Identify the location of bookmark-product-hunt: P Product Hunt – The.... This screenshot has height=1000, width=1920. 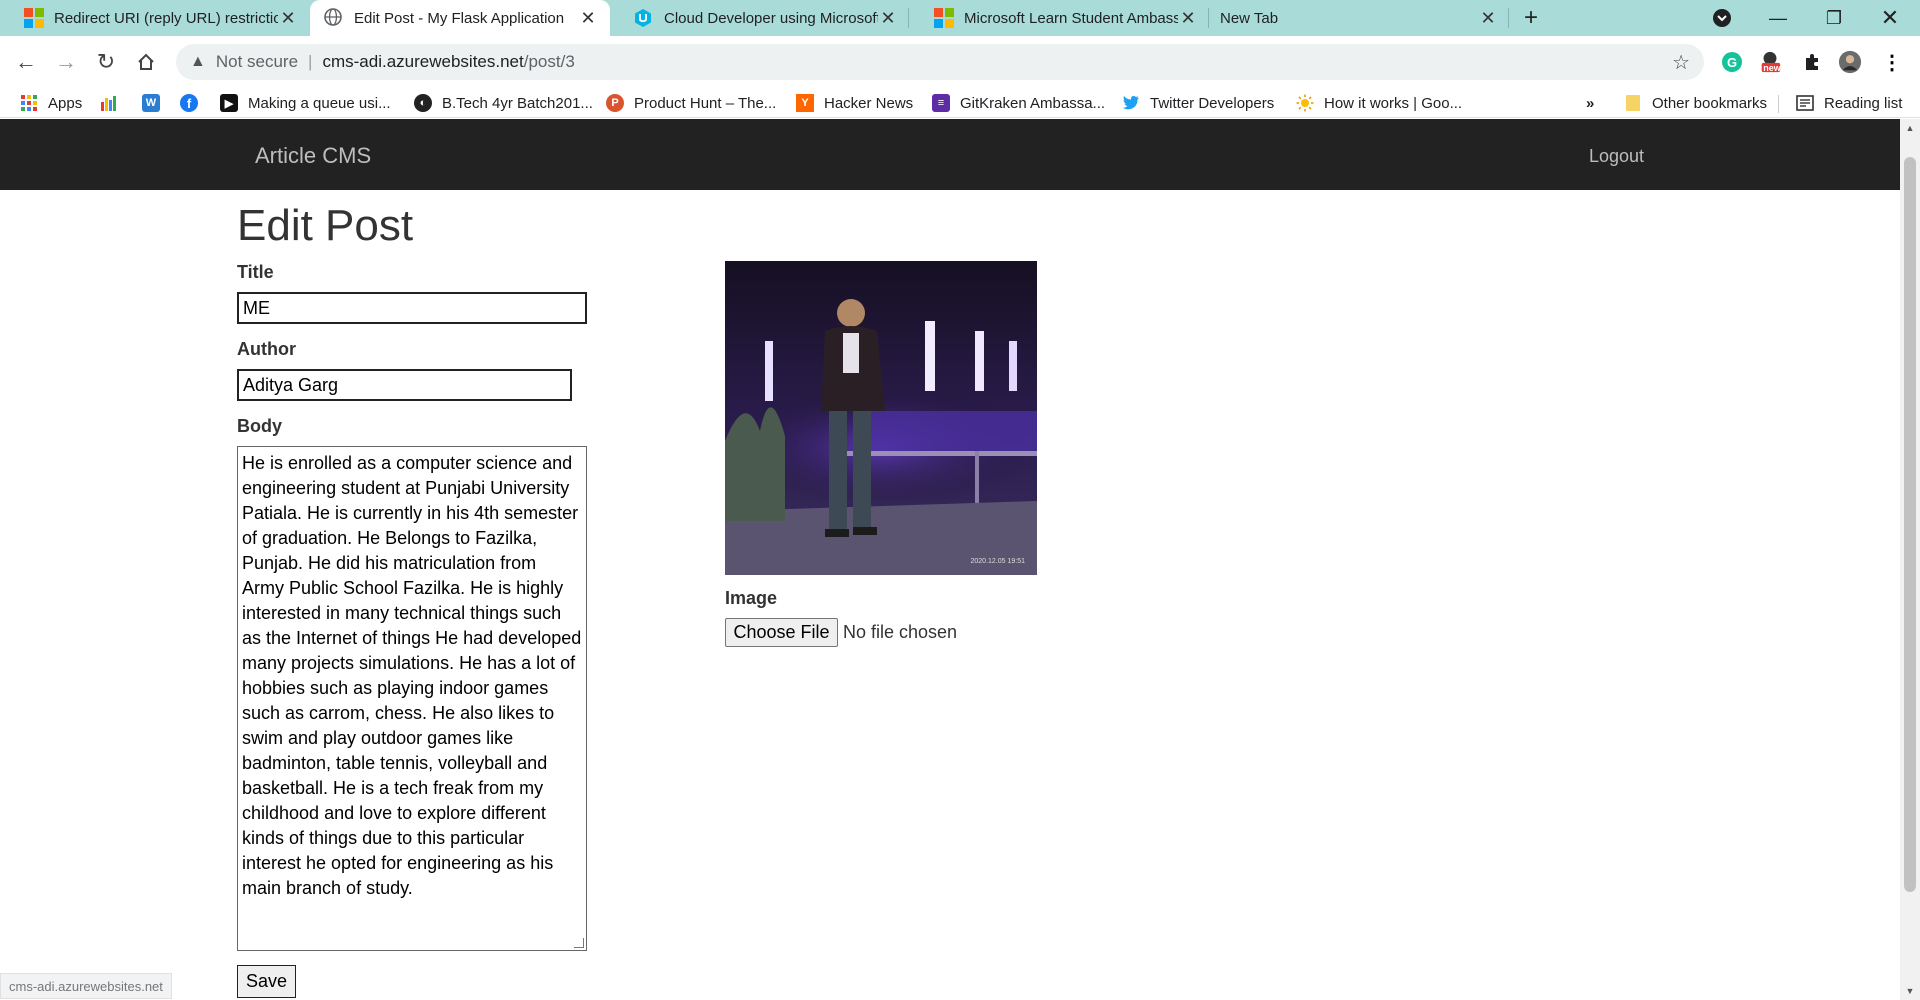
(691, 103).